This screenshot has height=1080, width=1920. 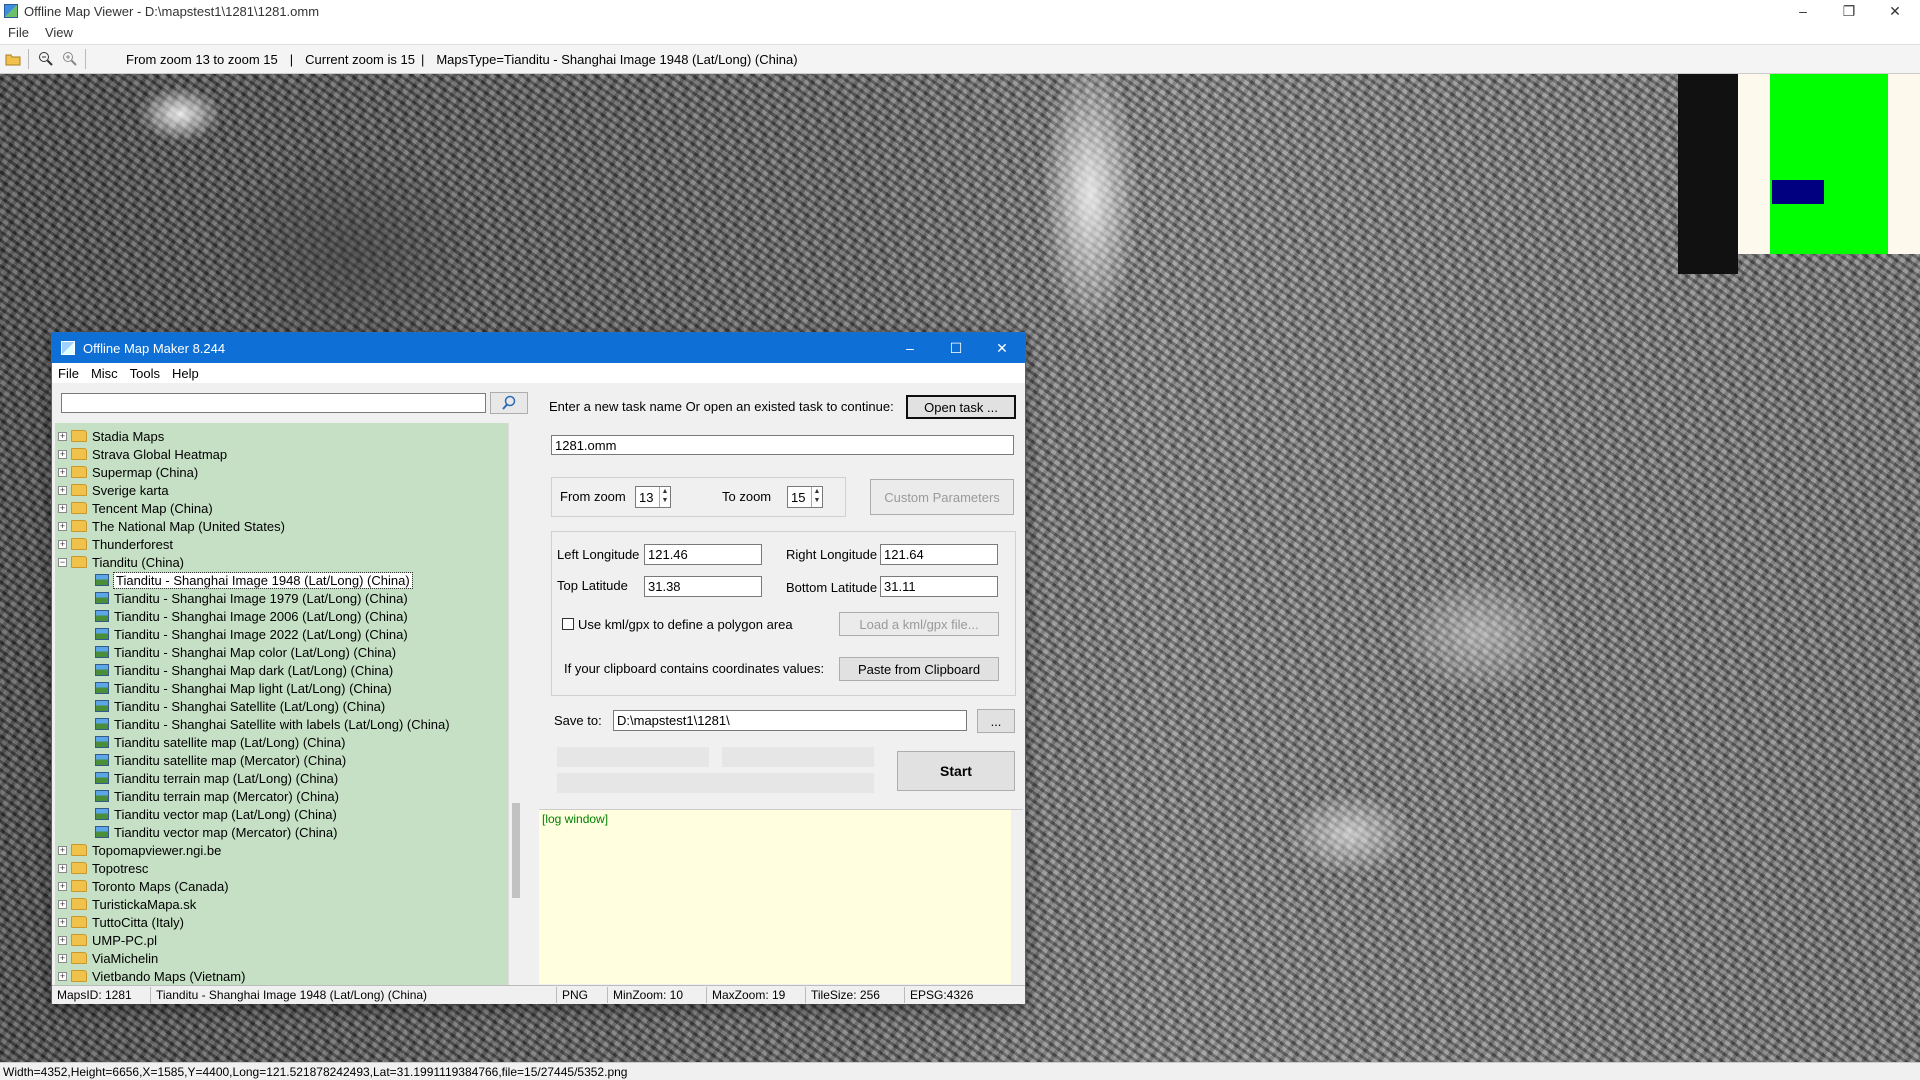 What do you see at coordinates (782, 445) in the screenshot?
I see `task-name-input: 1281.omm` at bounding box center [782, 445].